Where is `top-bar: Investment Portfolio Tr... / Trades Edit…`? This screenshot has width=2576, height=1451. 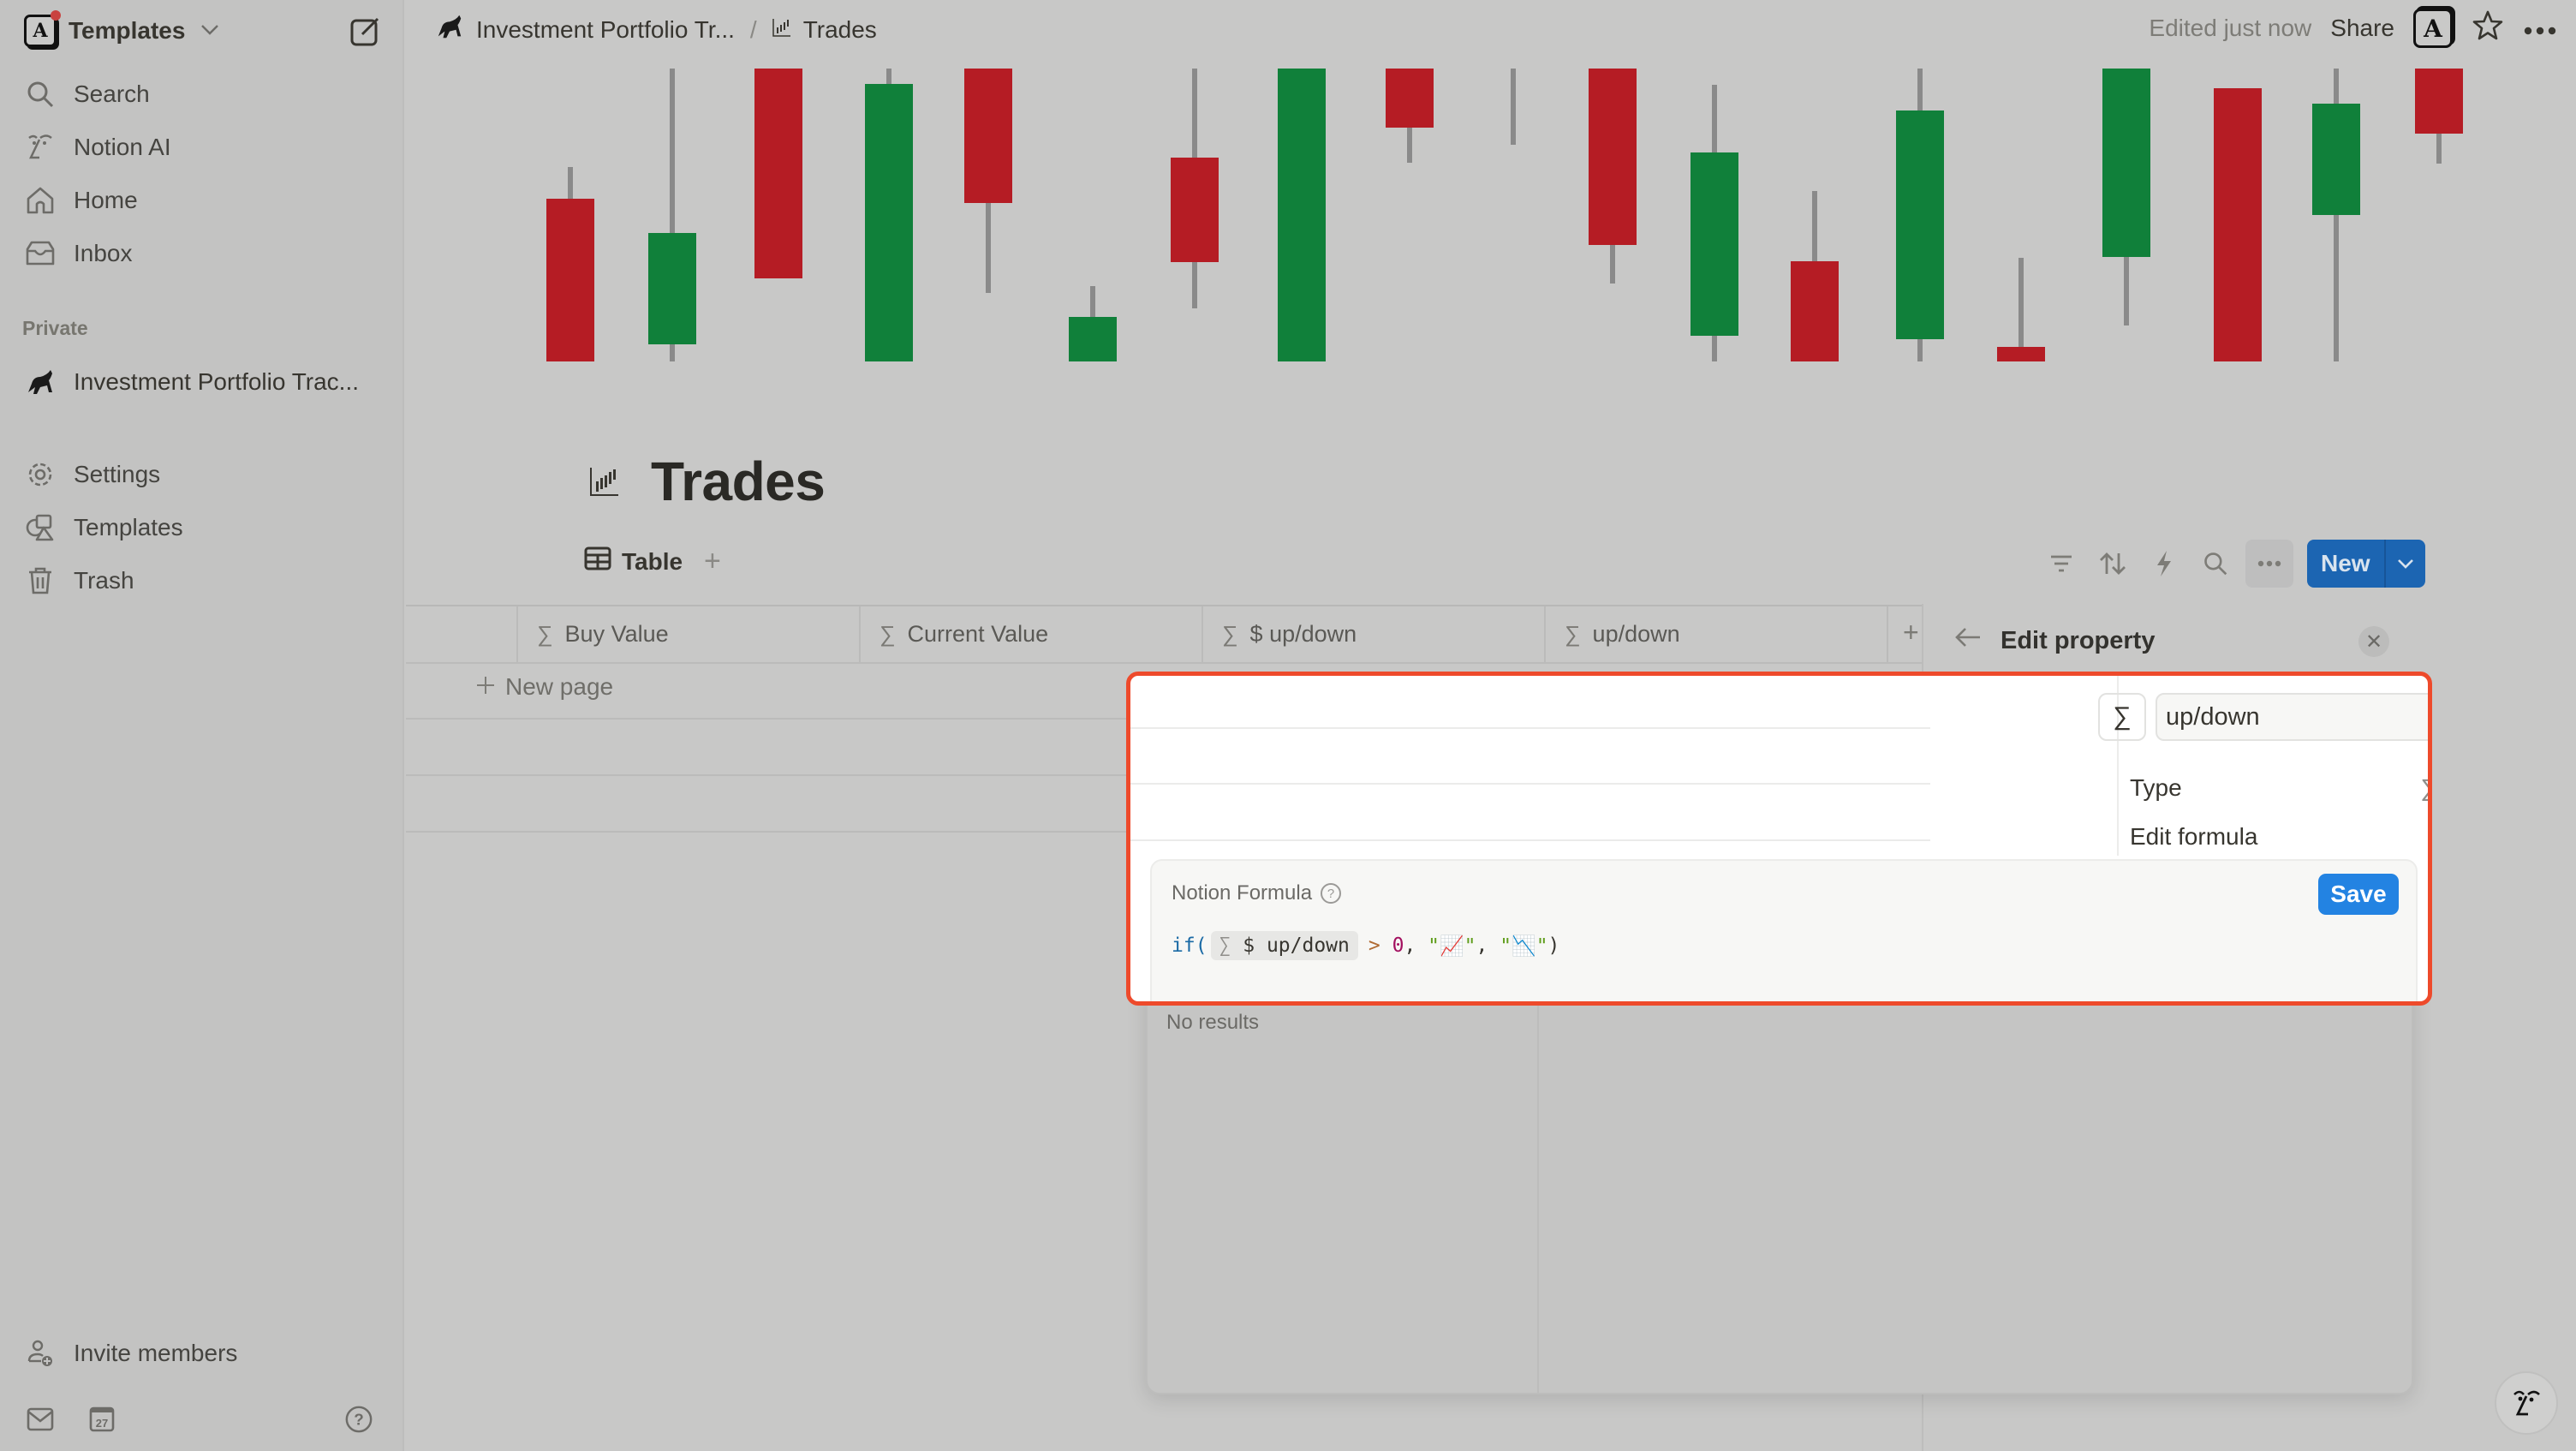 top-bar: Investment Portfolio Tr... / Trades Edit… is located at coordinates (1491, 31).